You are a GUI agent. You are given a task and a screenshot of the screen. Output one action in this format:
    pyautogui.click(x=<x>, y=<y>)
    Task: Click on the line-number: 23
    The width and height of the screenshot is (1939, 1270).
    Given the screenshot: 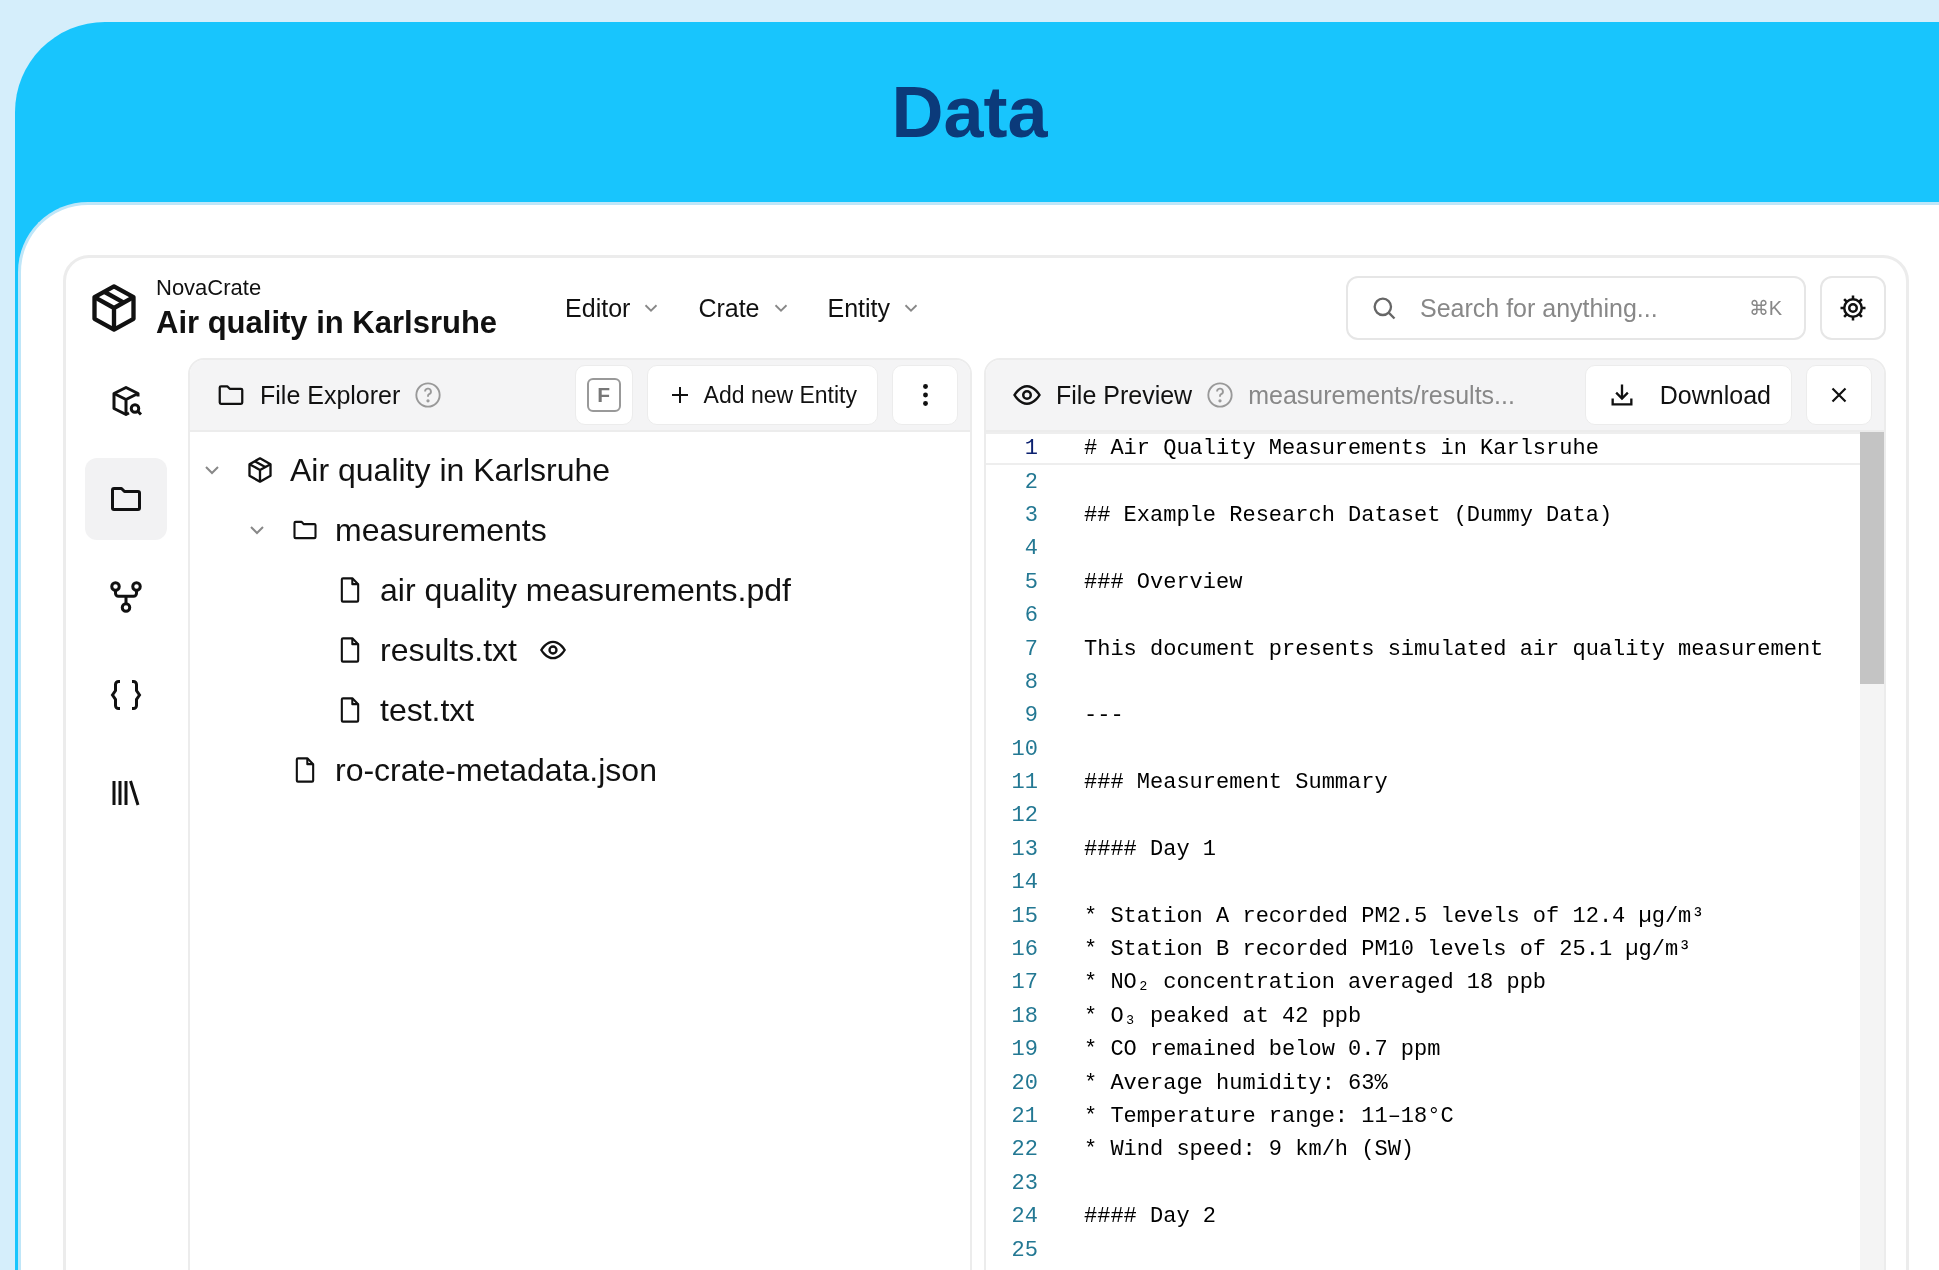 What is the action you would take?
    pyautogui.click(x=1024, y=1183)
    